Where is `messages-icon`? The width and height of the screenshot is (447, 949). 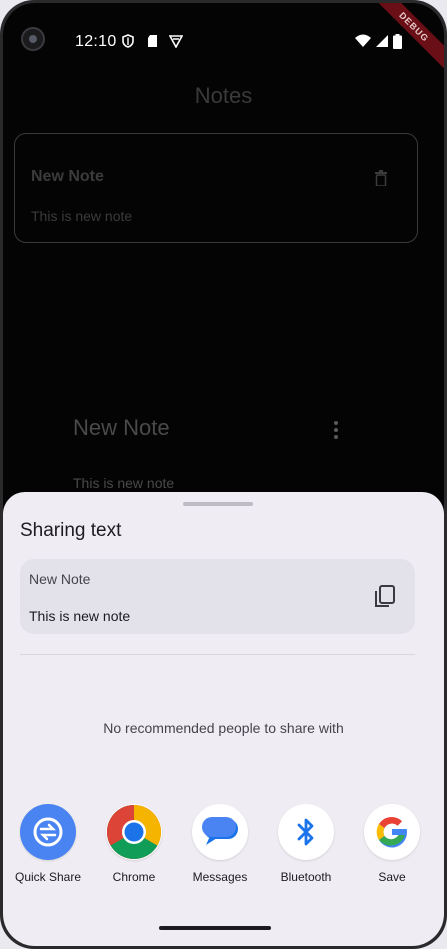
messages-icon is located at coordinates (220, 832).